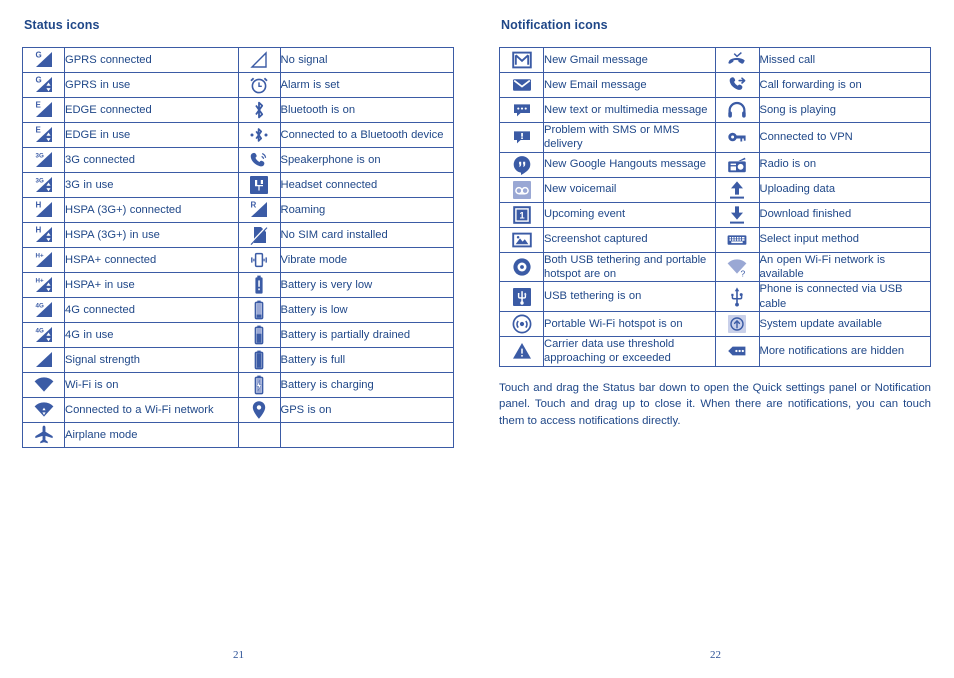 The image size is (954, 678). What do you see at coordinates (43, 210) in the screenshot?
I see `hspa-connected-icon-cell: H` at bounding box center [43, 210].